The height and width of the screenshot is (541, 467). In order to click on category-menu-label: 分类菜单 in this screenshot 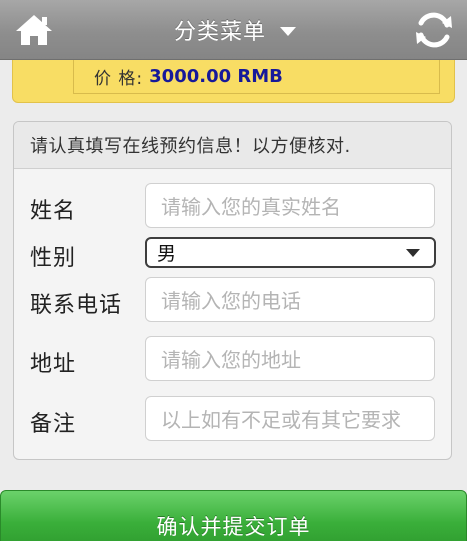, I will do `click(219, 32)`.